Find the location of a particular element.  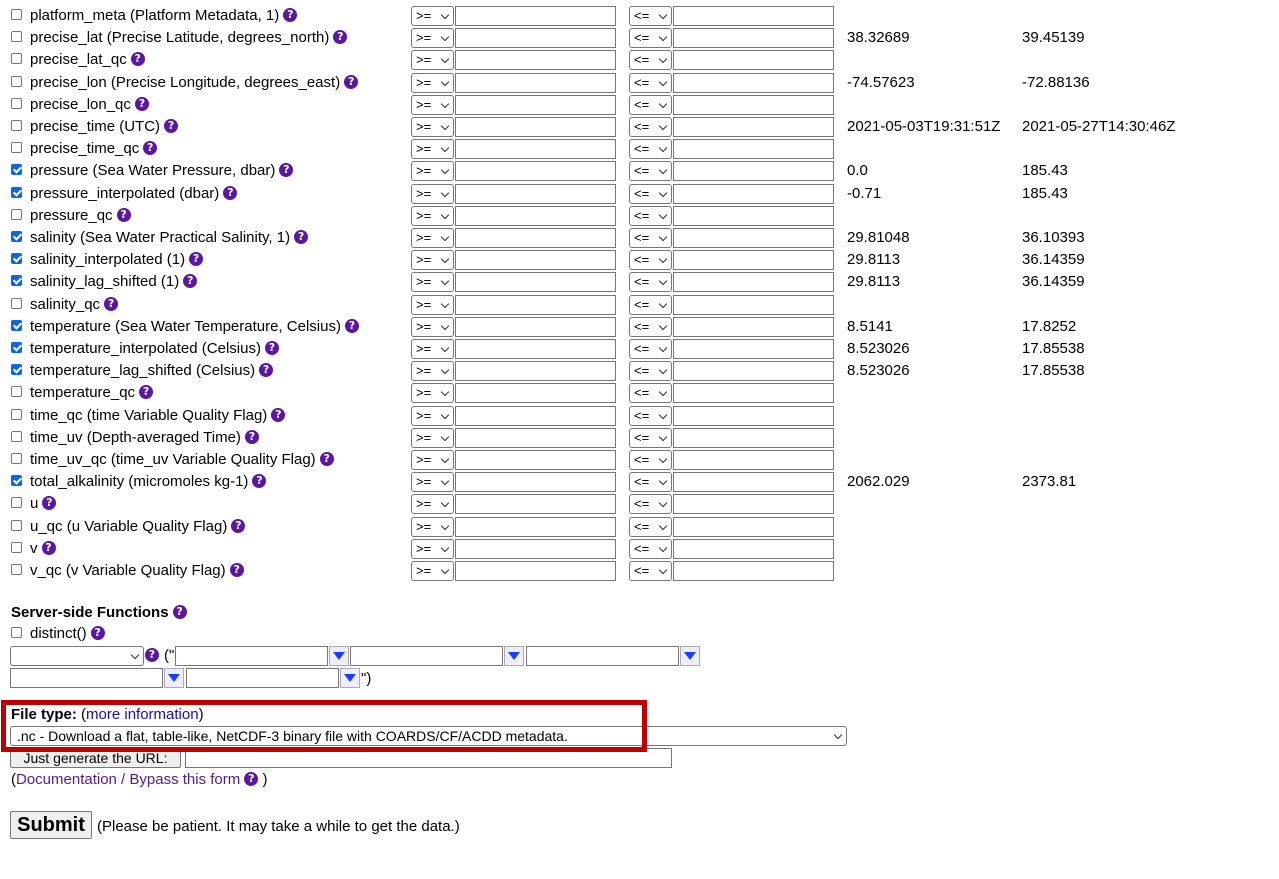

function-arg-2-input is located at coordinates (426, 656).